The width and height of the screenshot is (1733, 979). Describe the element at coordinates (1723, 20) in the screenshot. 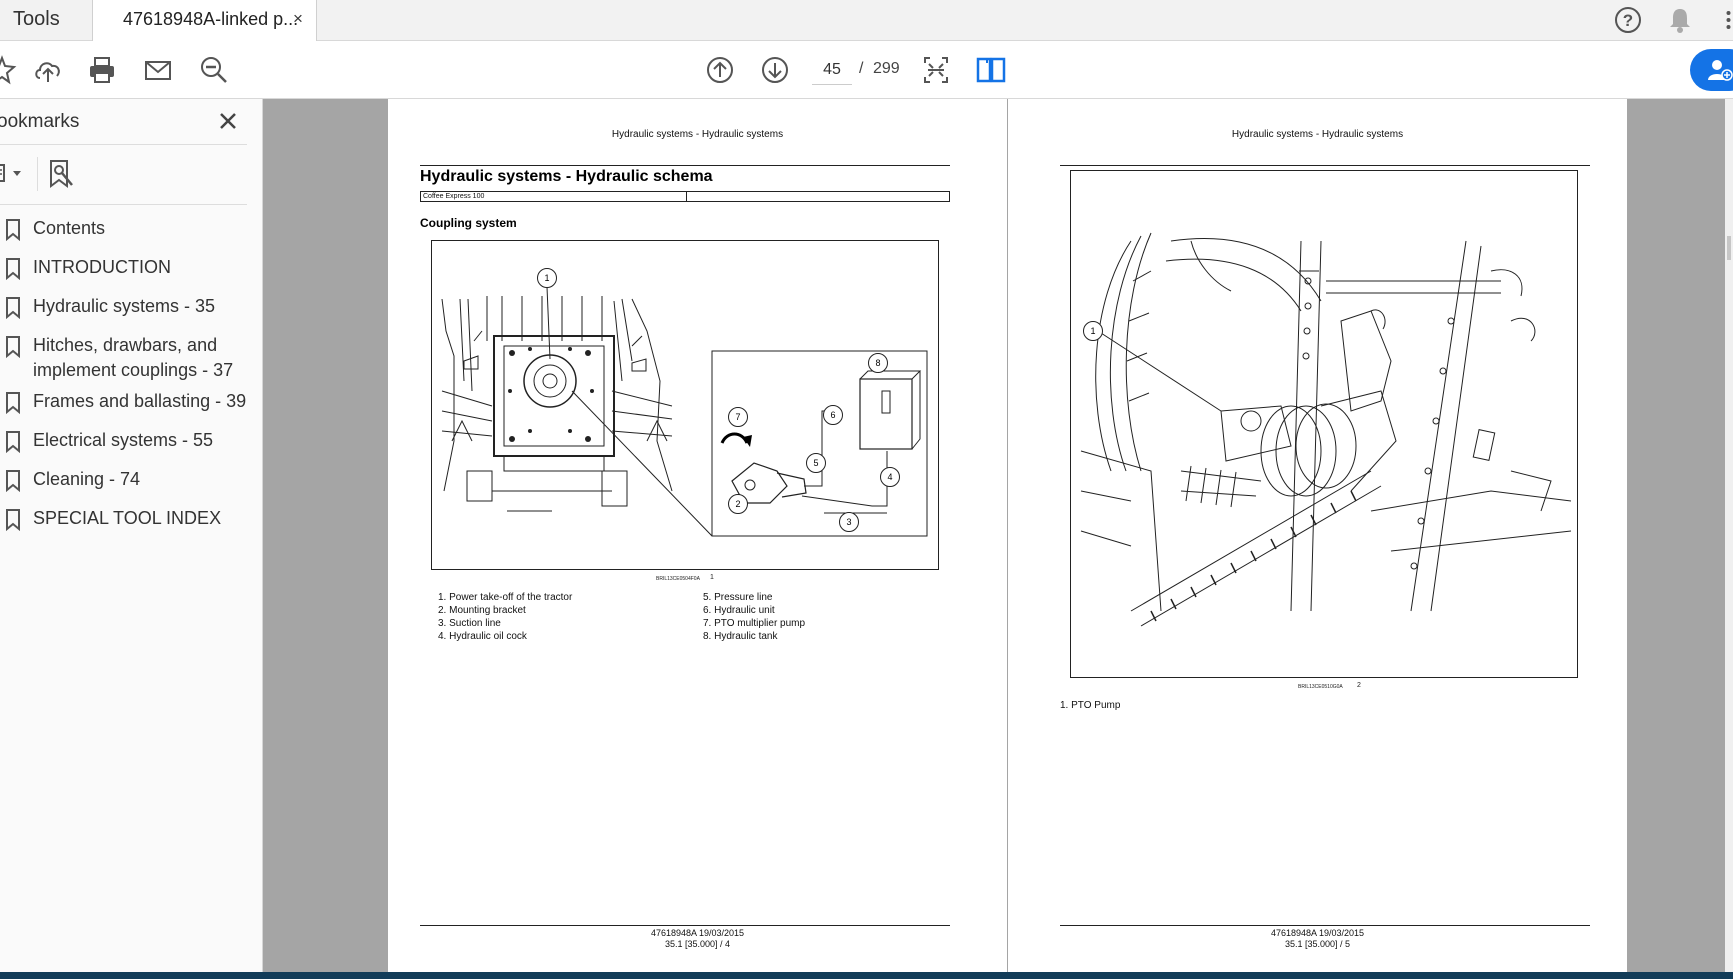

I see `more-icon` at that location.